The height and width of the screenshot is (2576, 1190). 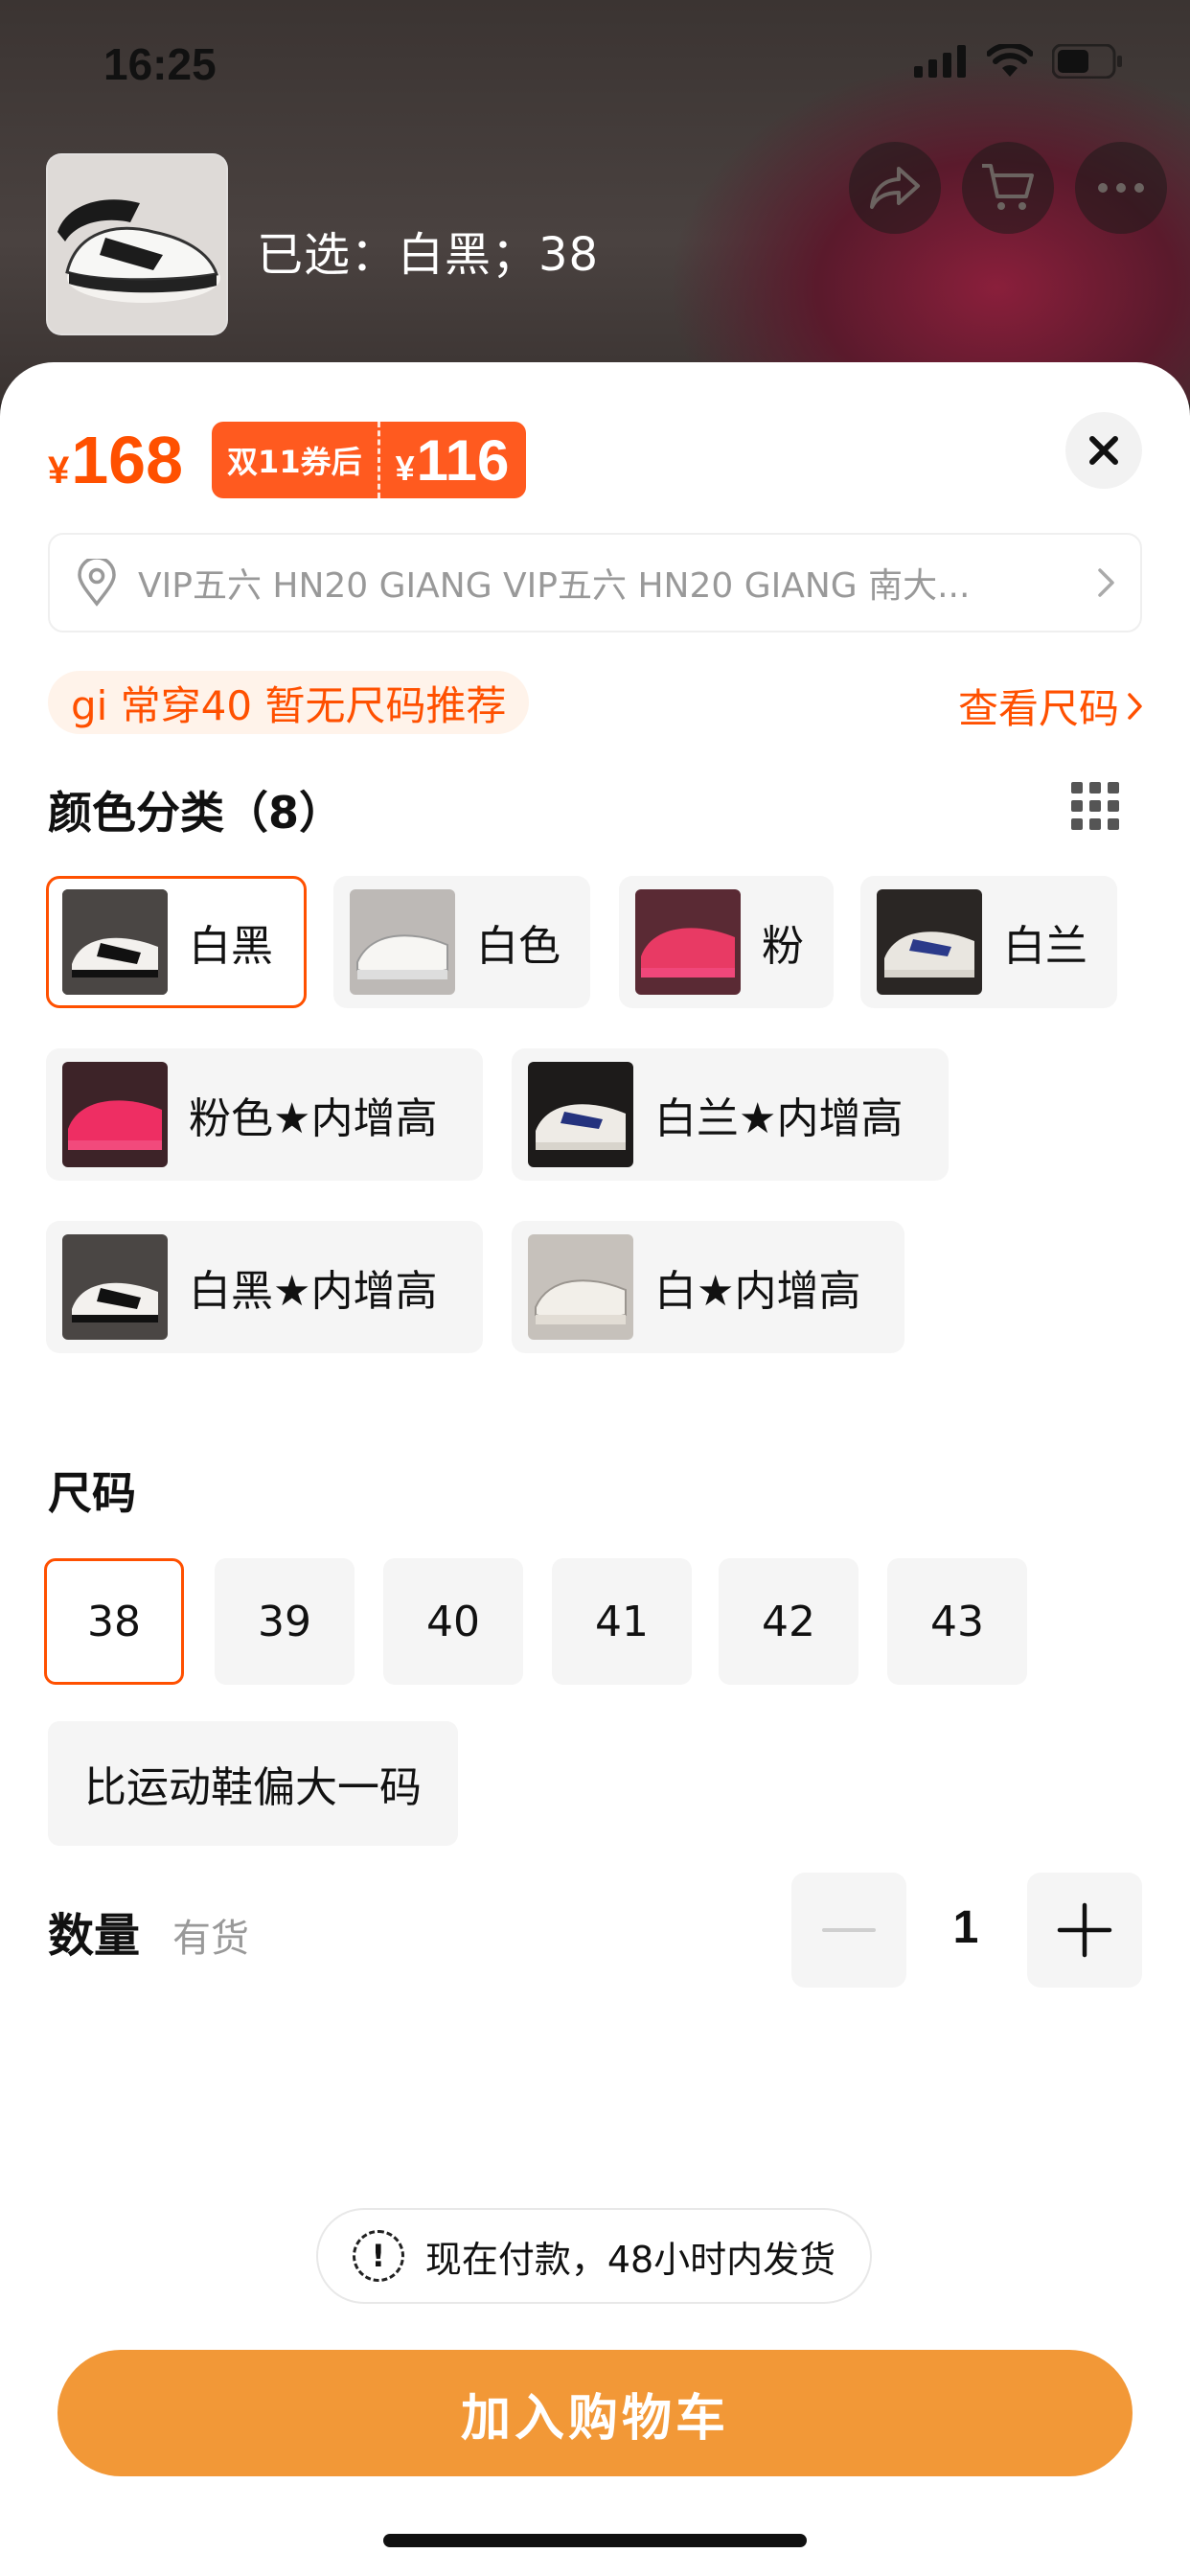 I want to click on battery-icon, so click(x=1087, y=62).